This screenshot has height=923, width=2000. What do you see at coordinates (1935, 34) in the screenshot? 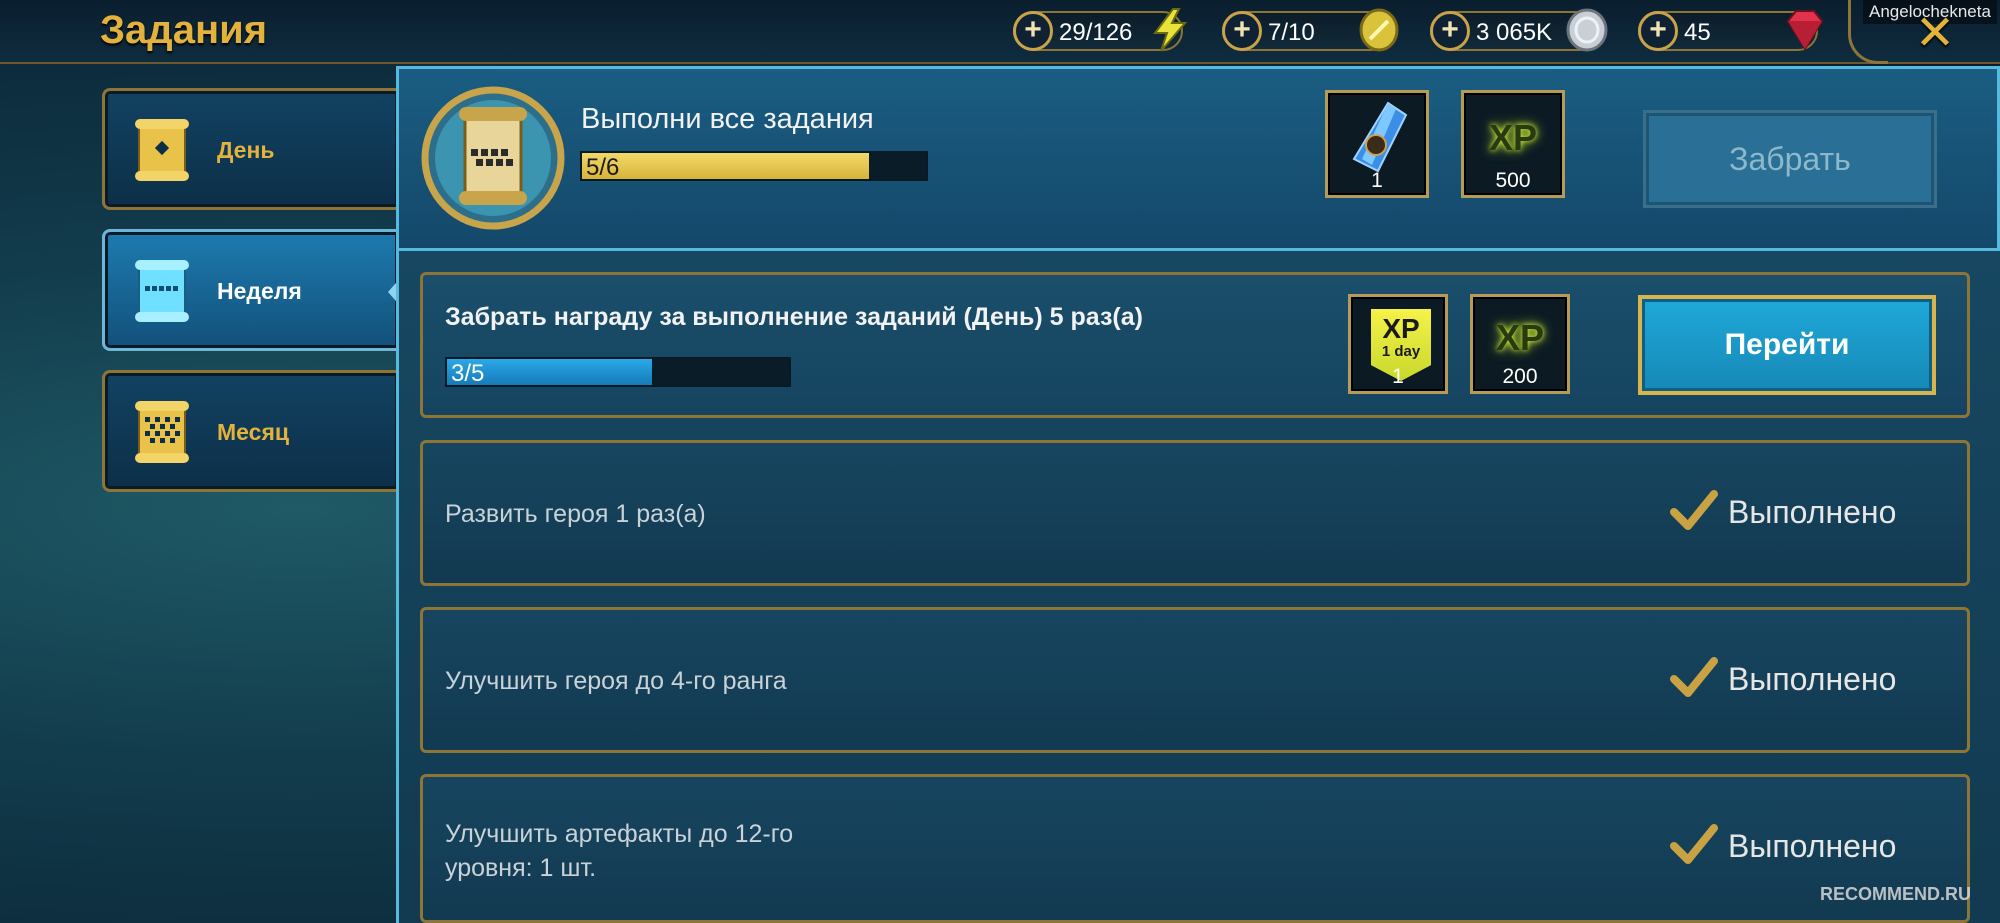
I see `close-button: ✕` at bounding box center [1935, 34].